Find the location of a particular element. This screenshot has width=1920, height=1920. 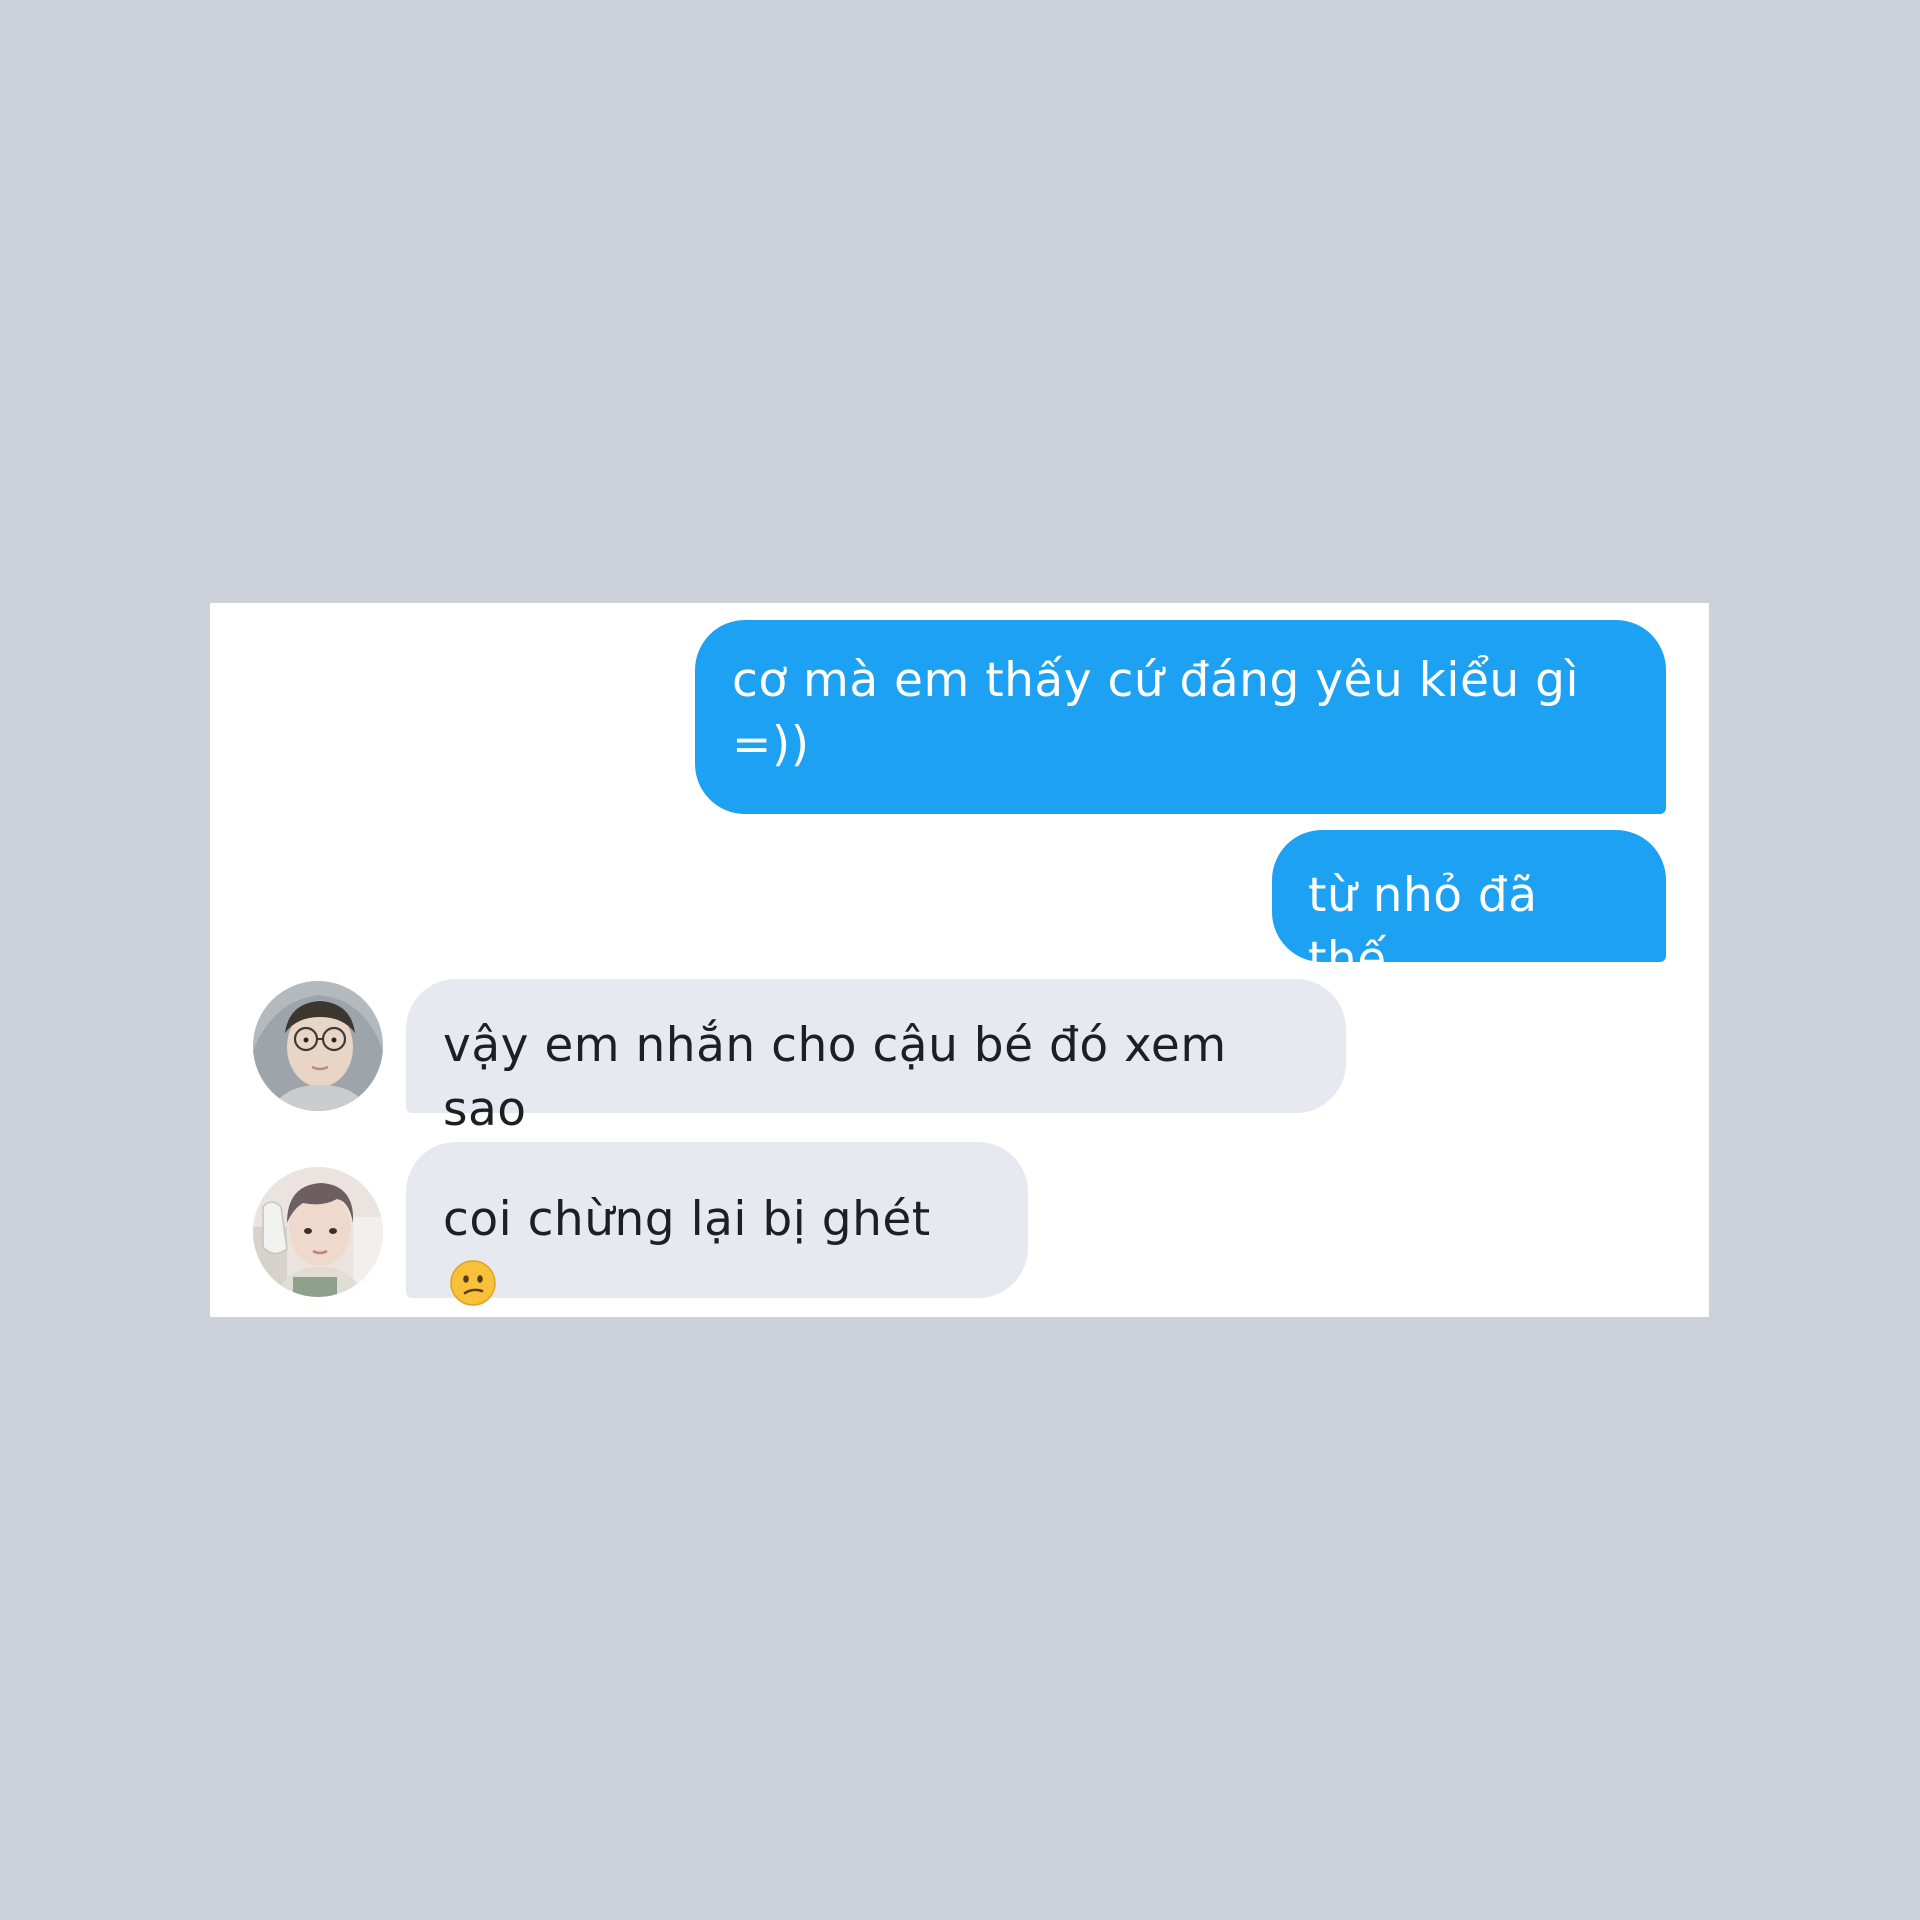

incoming-message-bubble: vậy em nhắn cho cậu bé đó xem sao is located at coordinates (876, 1058).